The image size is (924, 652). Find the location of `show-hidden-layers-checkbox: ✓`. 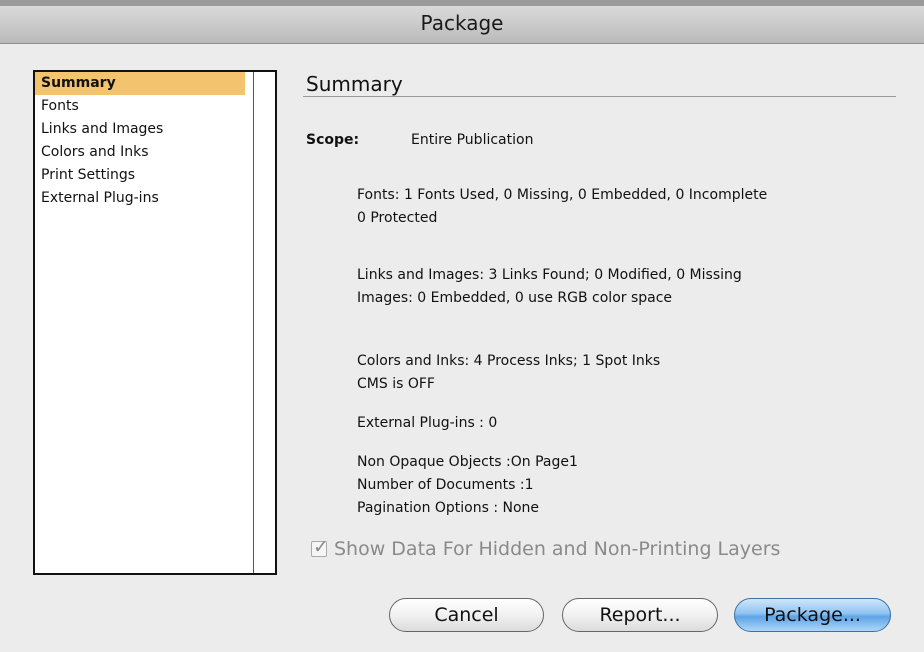

show-hidden-layers-checkbox: ✓ is located at coordinates (320, 547).